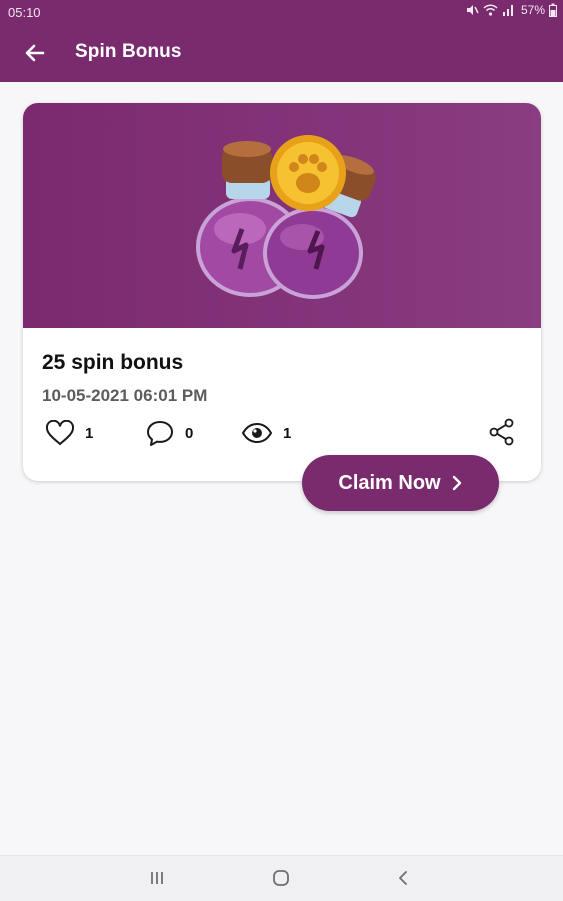 This screenshot has height=901, width=563. I want to click on status-time: 05:10, so click(24, 12).